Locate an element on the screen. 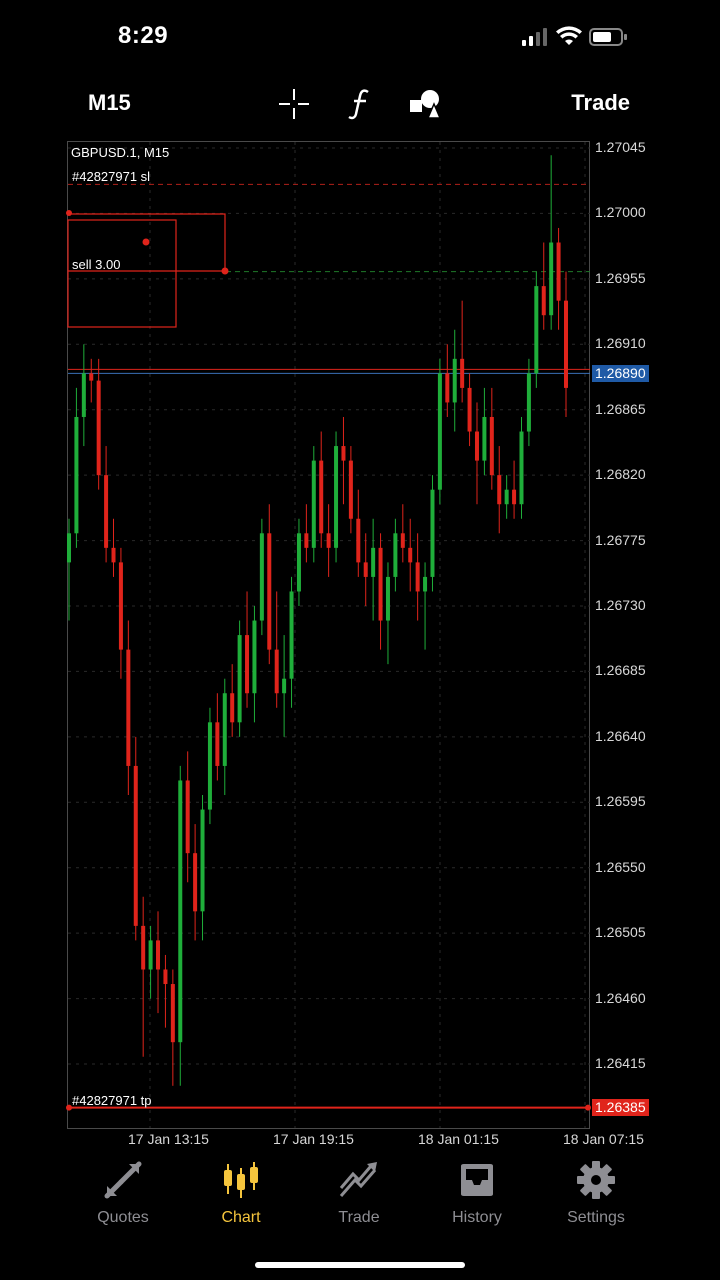 This screenshot has width=720, height=1280. price-tick-label: 1.26775 is located at coordinates (620, 539).